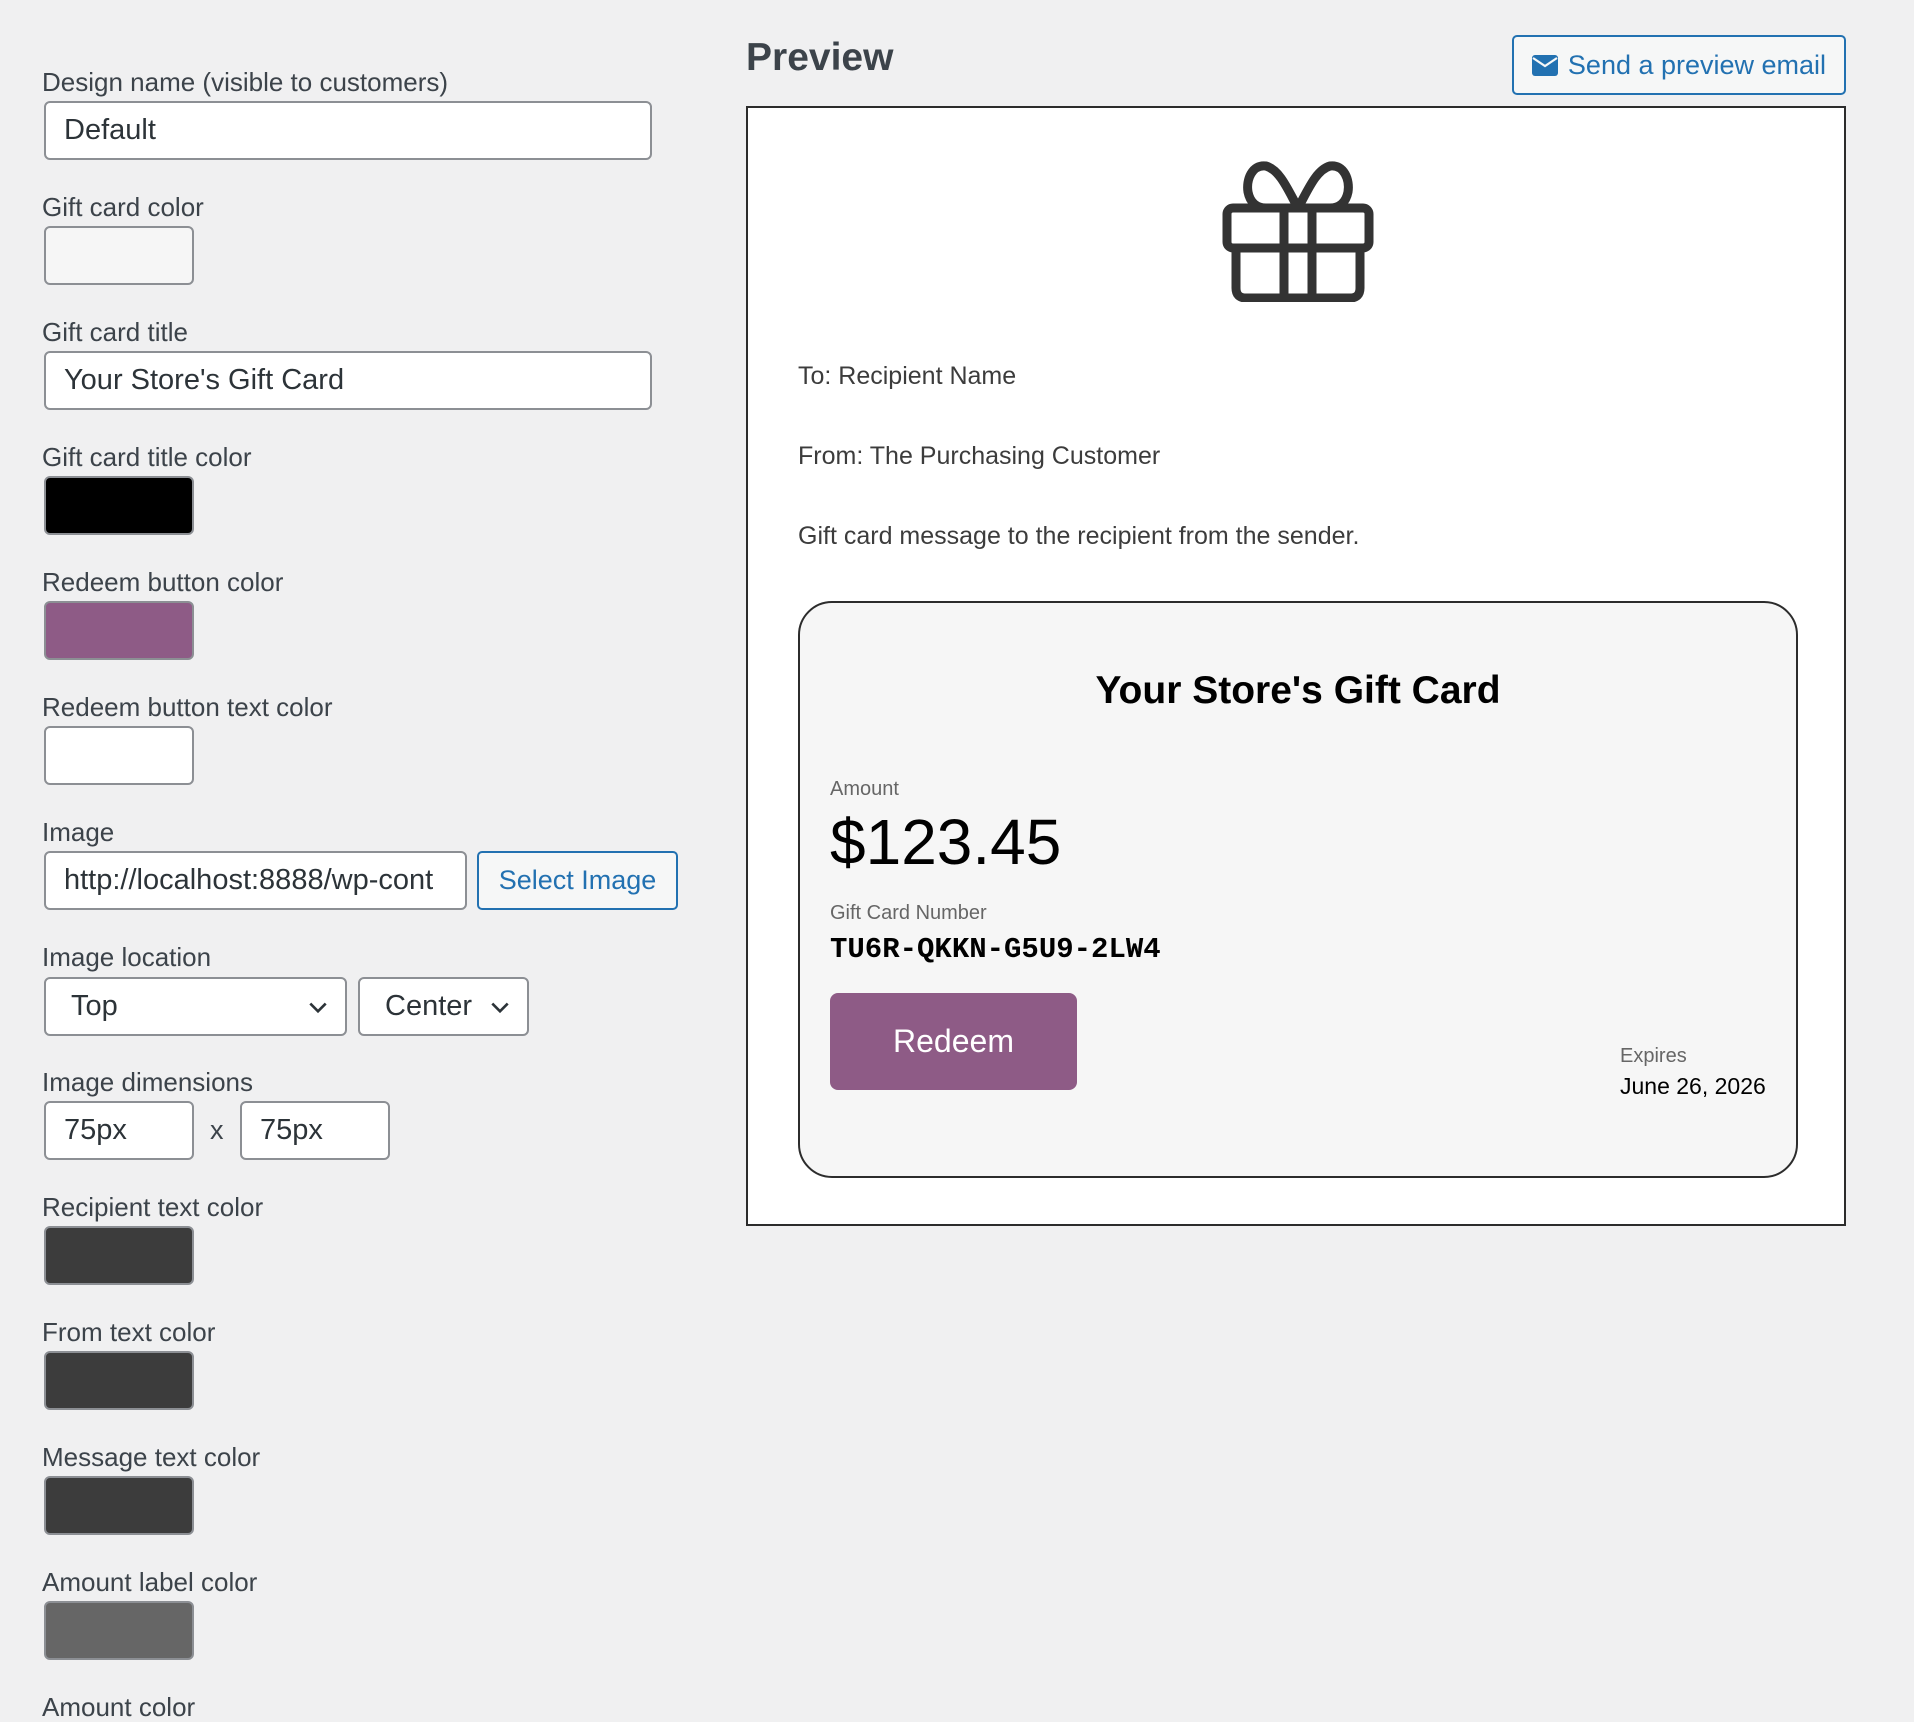 This screenshot has width=1914, height=1722. Describe the element at coordinates (94, 1006) in the screenshot. I see `image-location-vertical-value: Top` at that location.